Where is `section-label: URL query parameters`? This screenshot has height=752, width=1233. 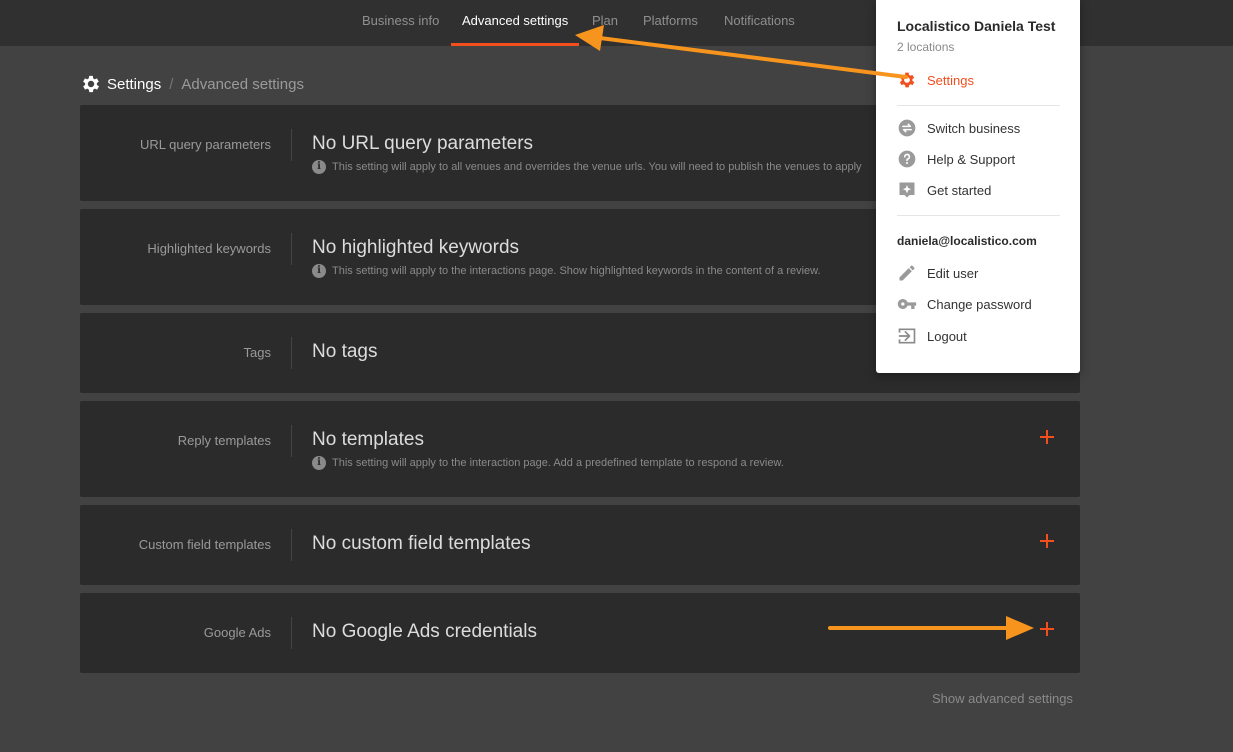 section-label: URL query parameters is located at coordinates (205, 144).